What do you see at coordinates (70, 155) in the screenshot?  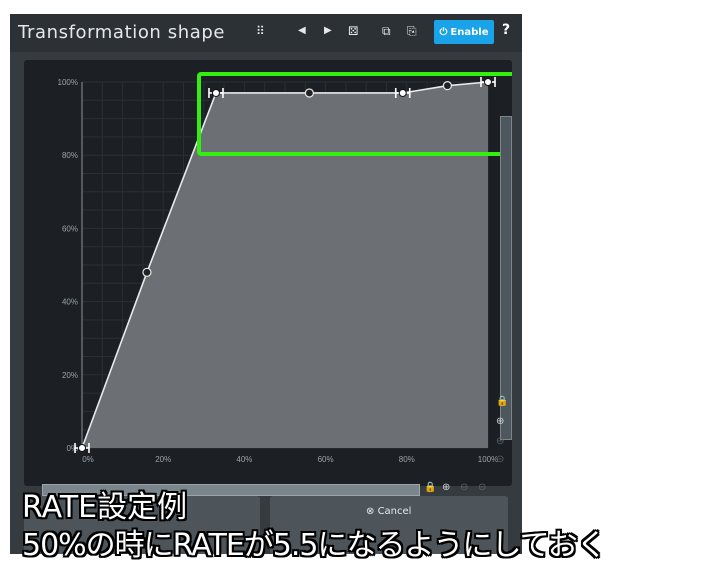 I see `y-tick-label: 80%` at bounding box center [70, 155].